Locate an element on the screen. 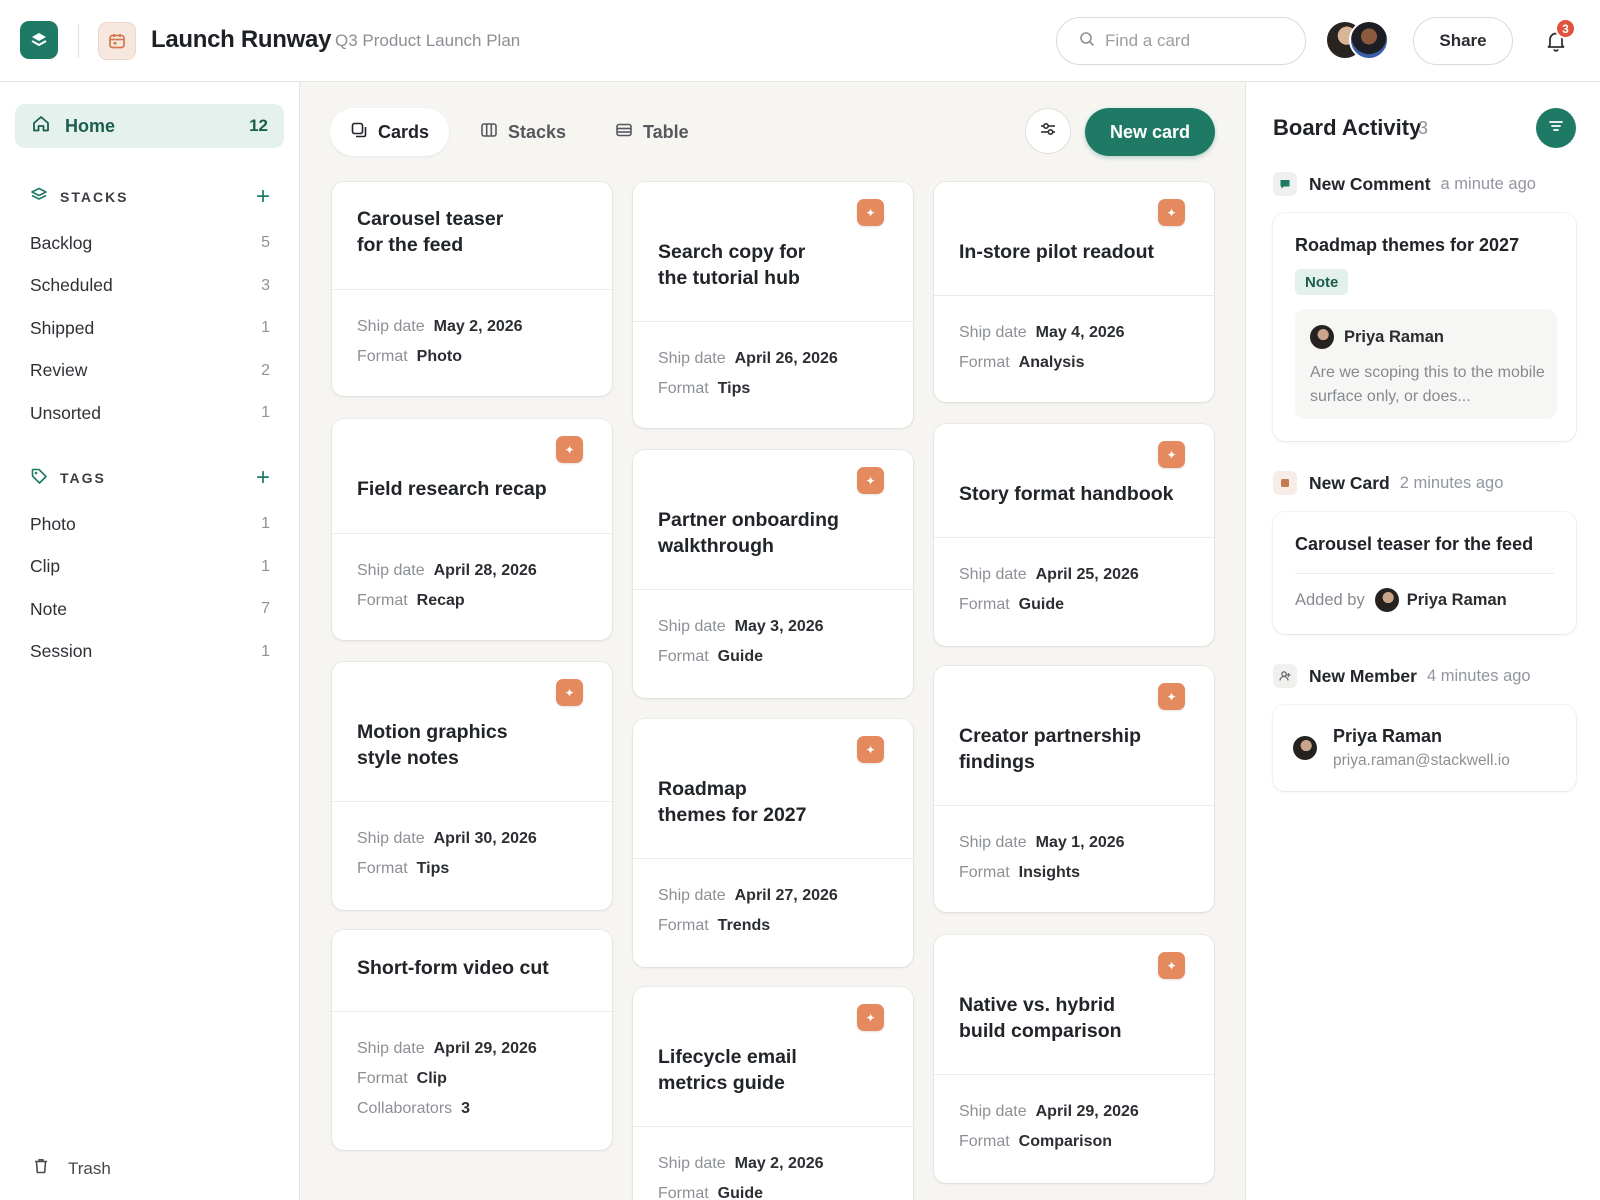  card-header: ✦ Motion graphics style notes is located at coordinates (472, 732).